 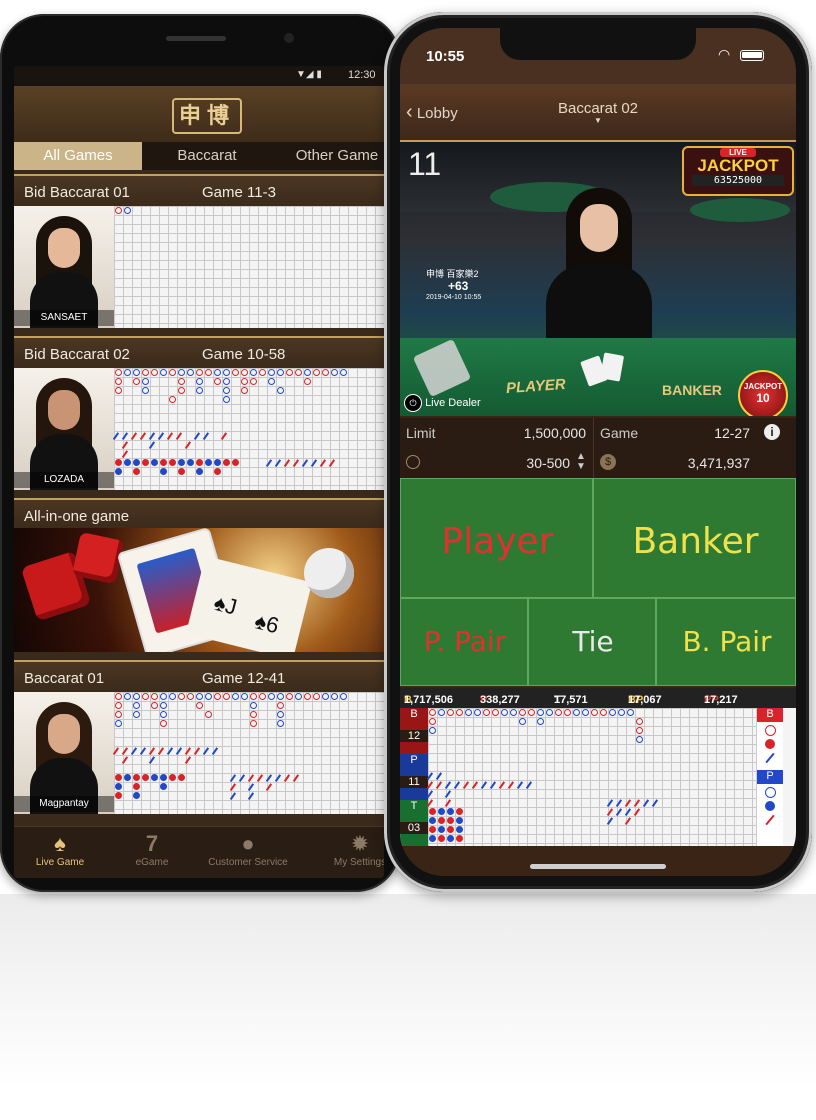 I want to click on player-bet-area: Player, so click(x=496, y=538).